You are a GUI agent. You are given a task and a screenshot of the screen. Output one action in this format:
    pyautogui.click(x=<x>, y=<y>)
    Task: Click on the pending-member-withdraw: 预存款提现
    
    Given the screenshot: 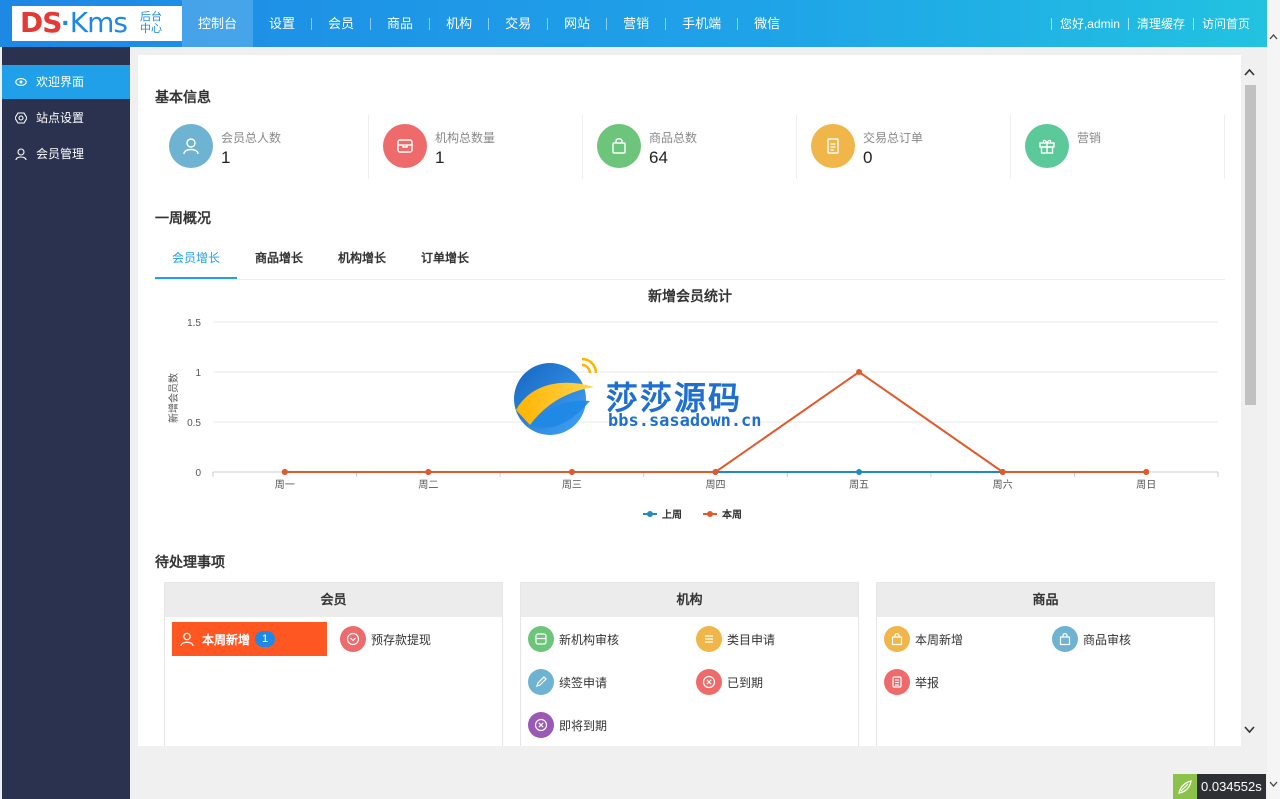 What is the action you would take?
    pyautogui.click(x=385, y=639)
    